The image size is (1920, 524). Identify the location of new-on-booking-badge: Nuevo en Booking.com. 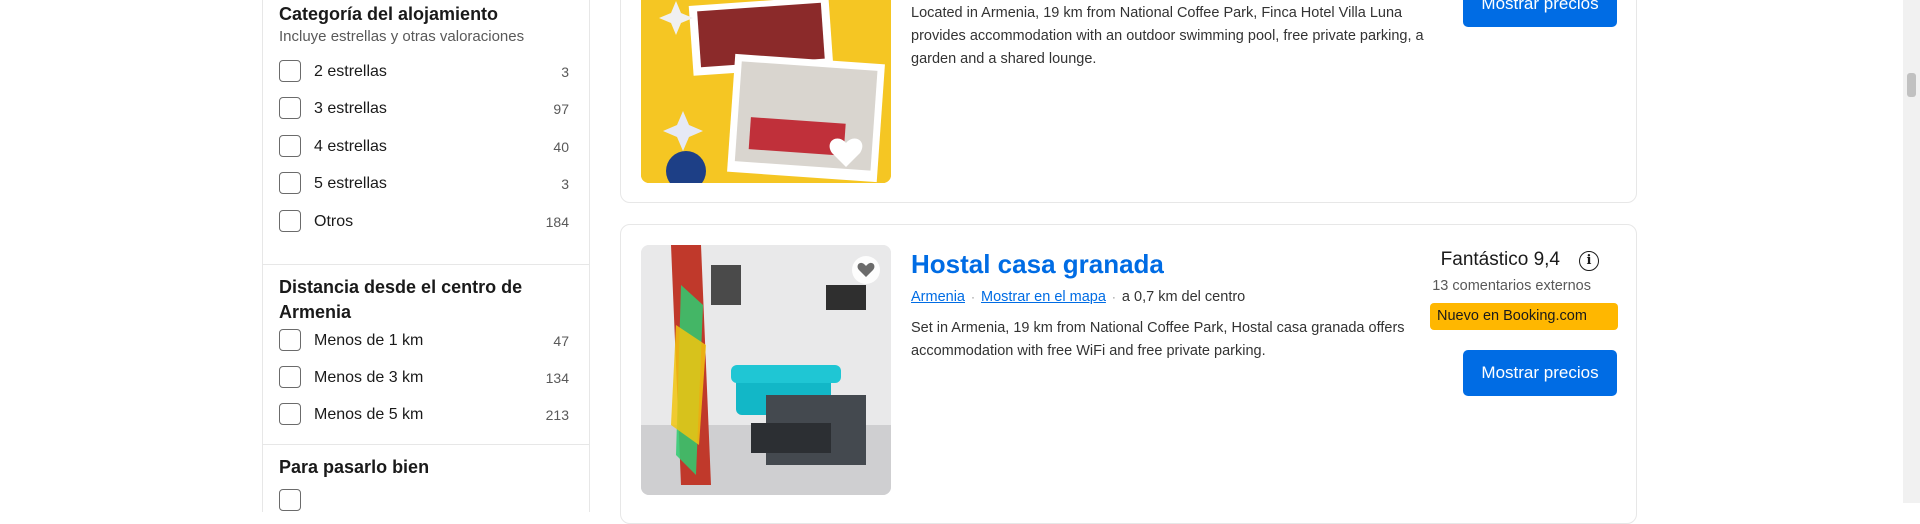
(1524, 316).